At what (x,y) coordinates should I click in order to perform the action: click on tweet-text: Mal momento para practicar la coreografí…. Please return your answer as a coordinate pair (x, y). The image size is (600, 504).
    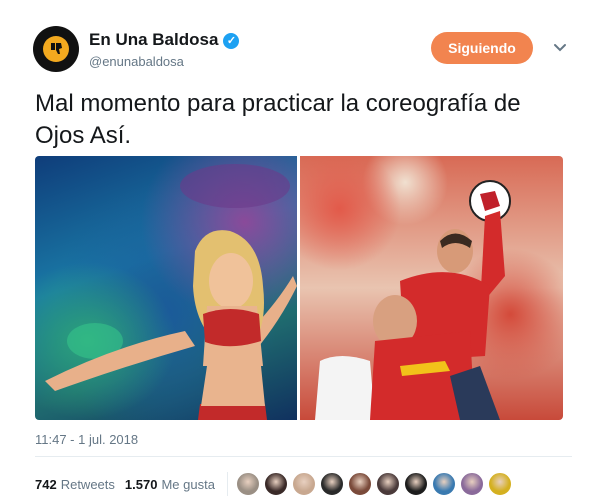
    Looking at the image, I should click on (278, 119).